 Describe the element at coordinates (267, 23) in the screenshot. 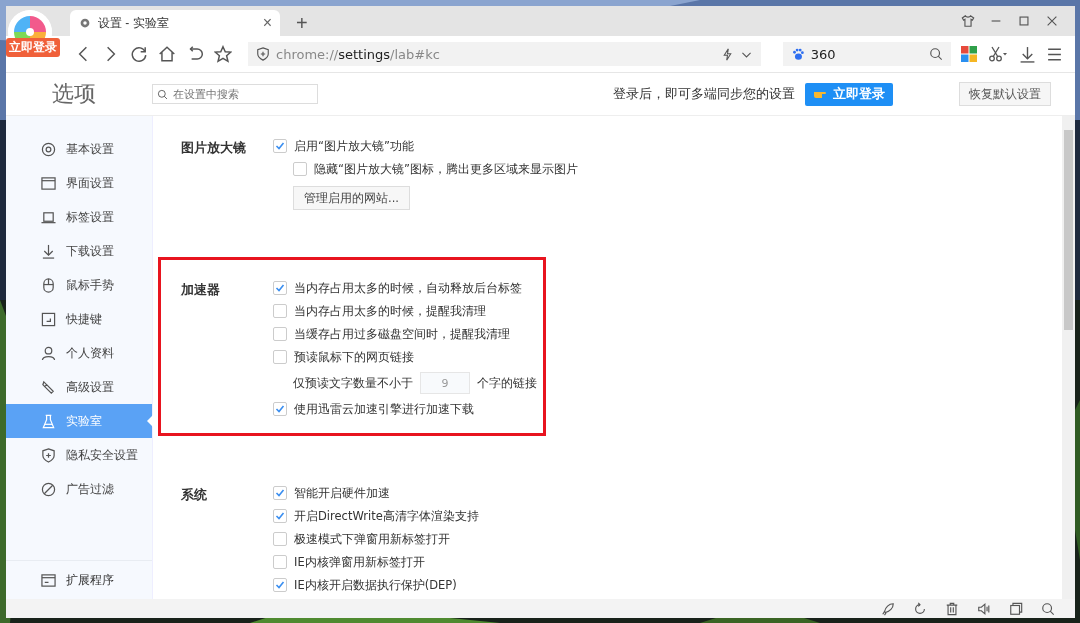

I see `tab-close-button: ×` at that location.